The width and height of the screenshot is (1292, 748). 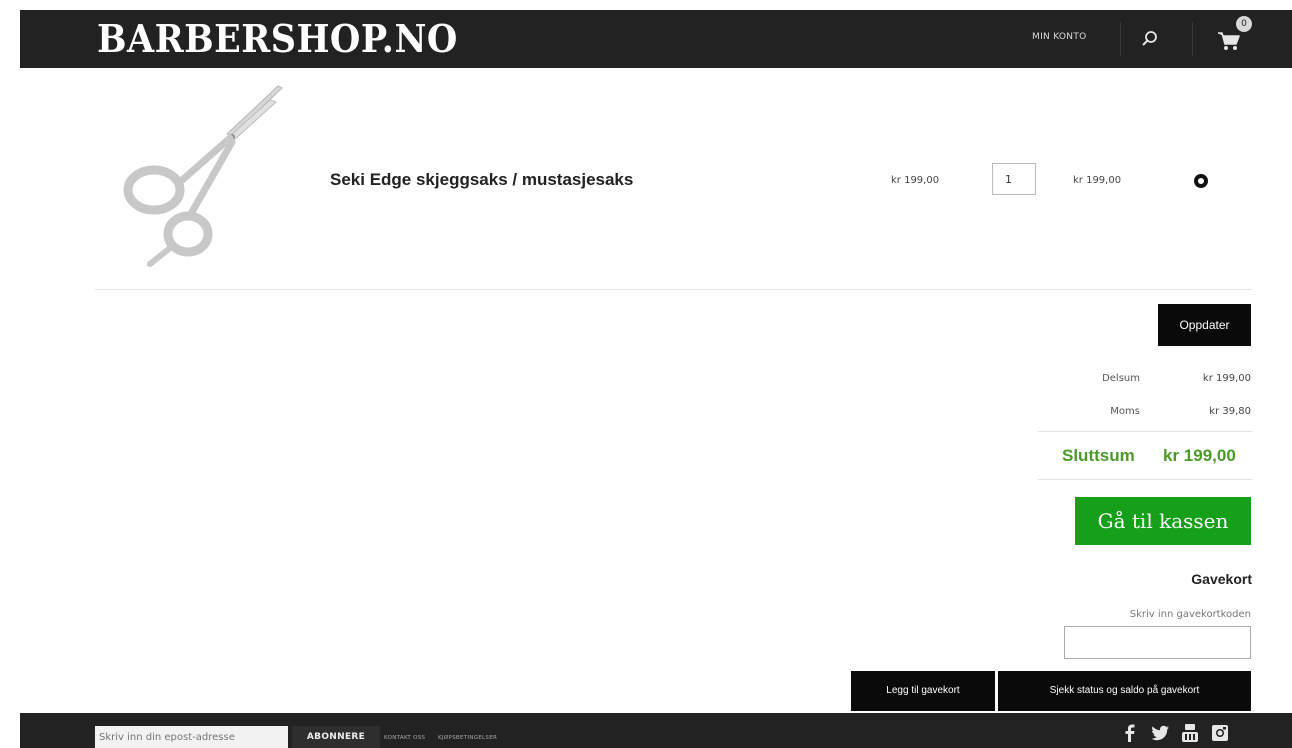 What do you see at coordinates (481, 180) in the screenshot?
I see `product-name: Seki Edge skjeggsaks / mustasjesaks` at bounding box center [481, 180].